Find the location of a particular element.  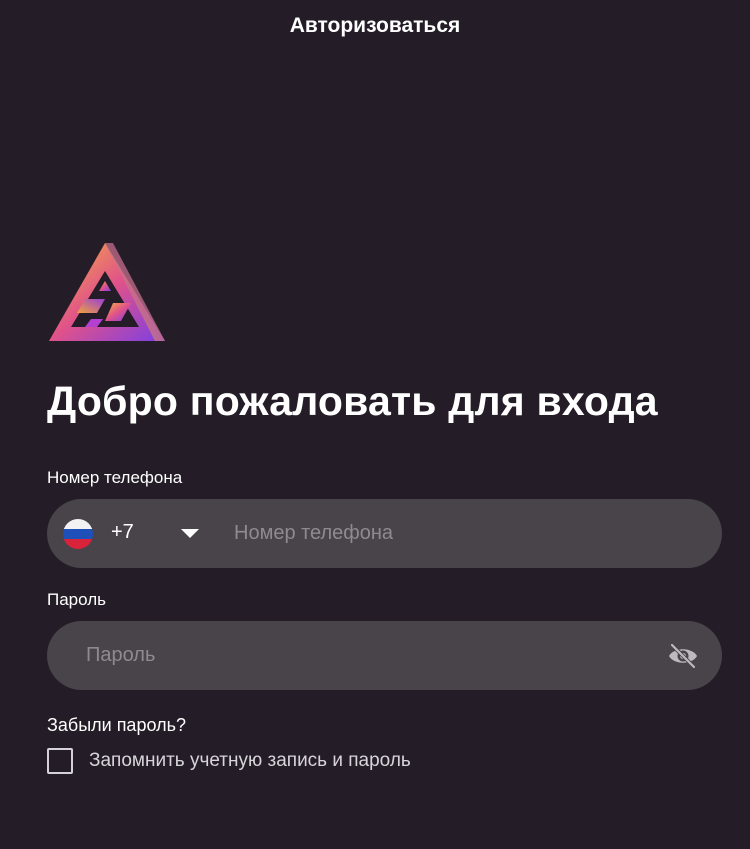

remember-me-toggle: Запомнить учетную запись и пароль is located at coordinates (229, 761).